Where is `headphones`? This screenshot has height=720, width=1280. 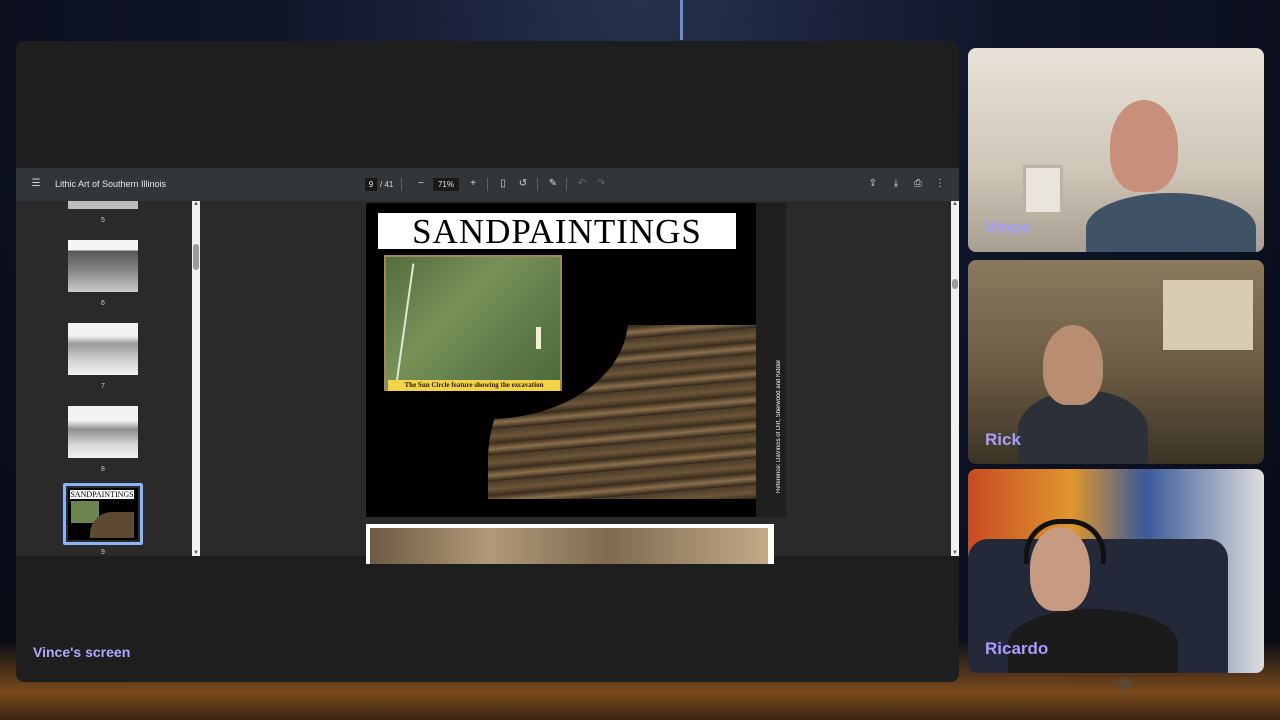
headphones is located at coordinates (1065, 541).